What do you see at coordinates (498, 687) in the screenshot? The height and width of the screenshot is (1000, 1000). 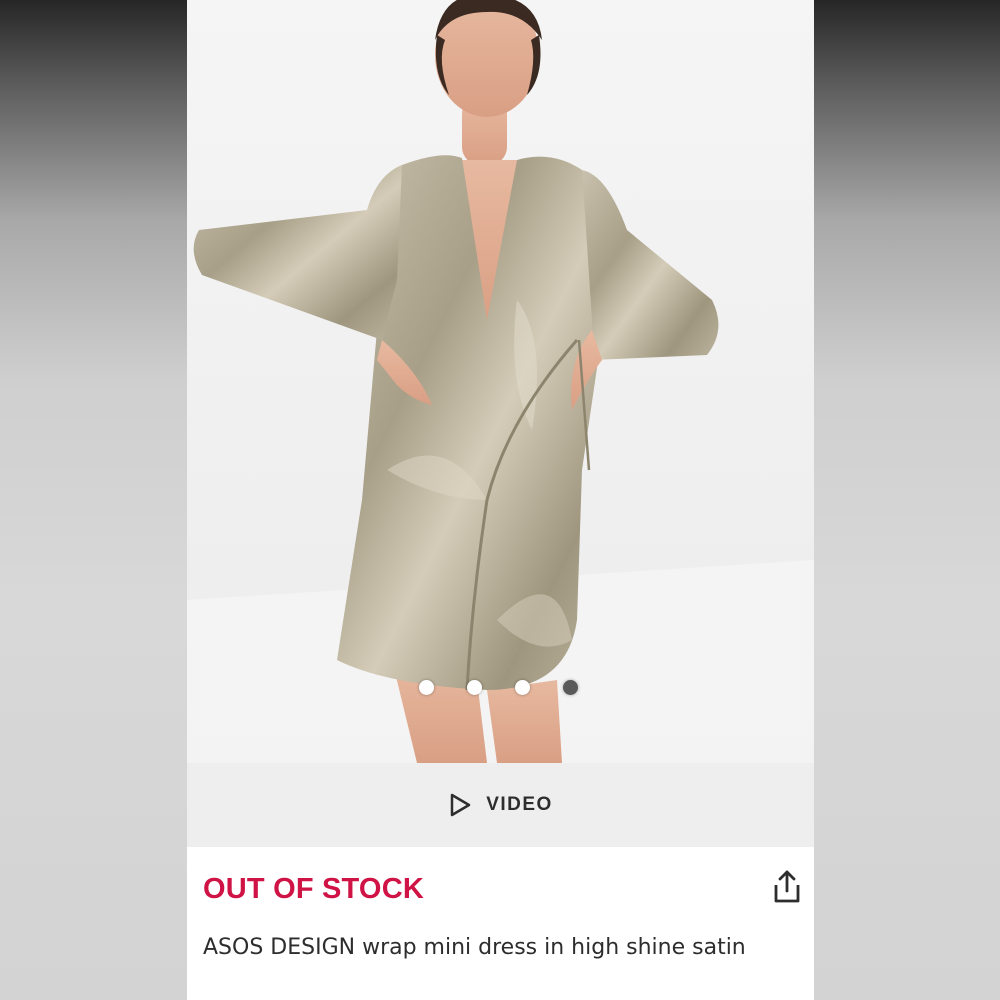 I see `carousel-dots` at bounding box center [498, 687].